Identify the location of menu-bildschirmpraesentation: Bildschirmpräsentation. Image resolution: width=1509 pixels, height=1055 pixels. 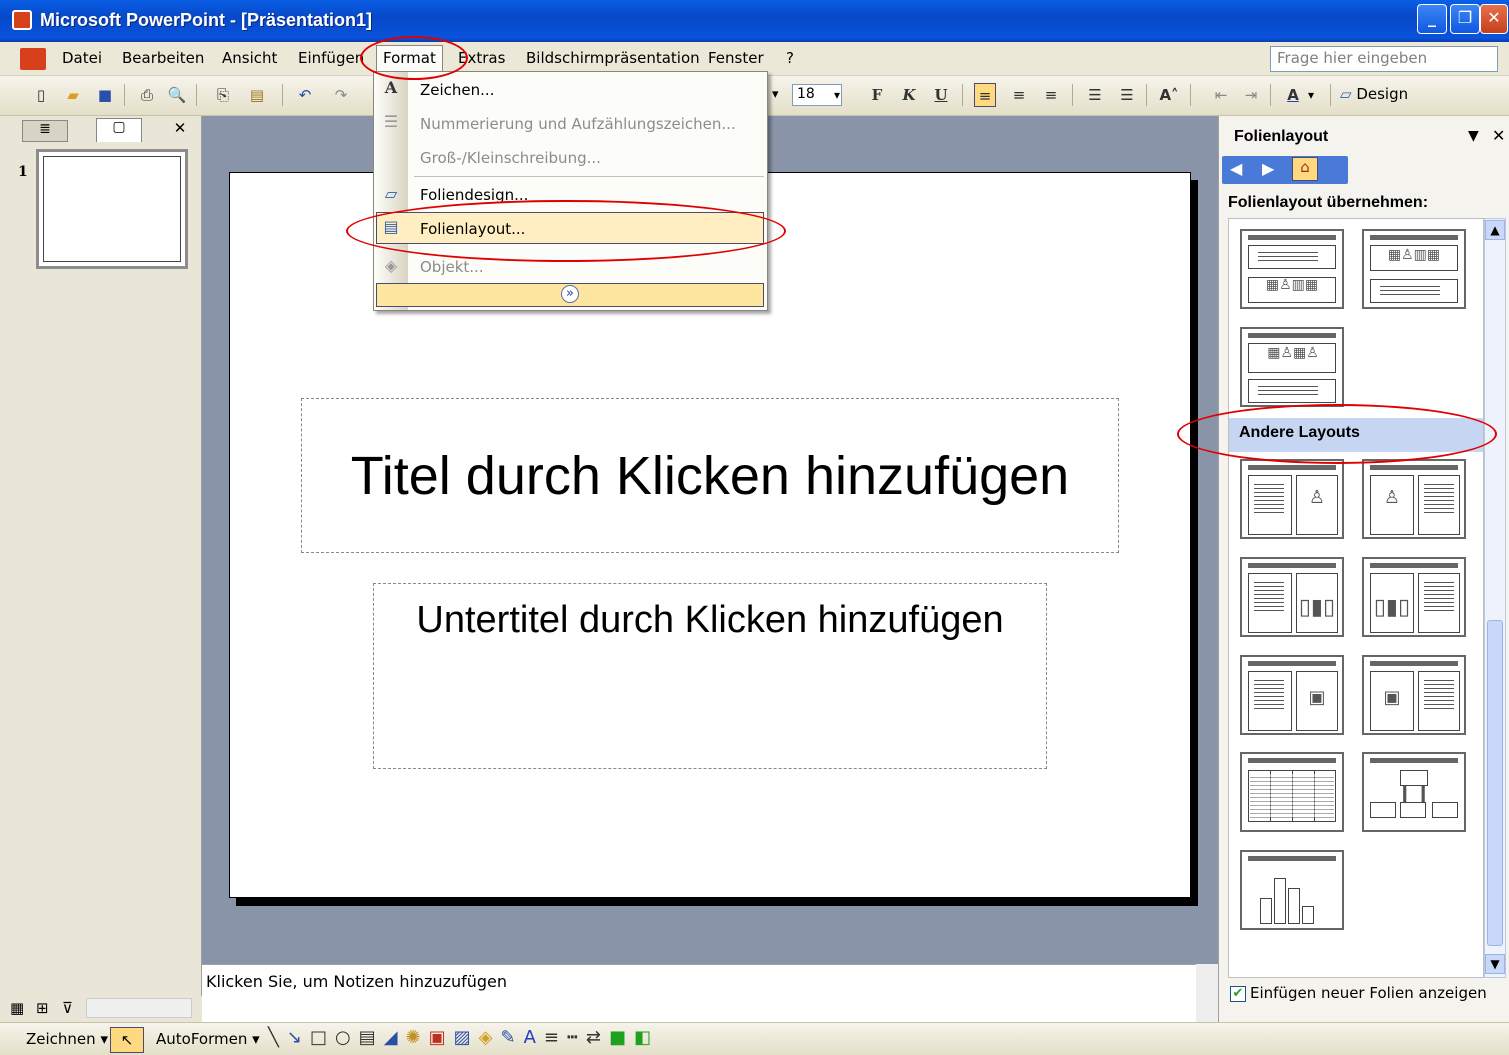
(613, 58).